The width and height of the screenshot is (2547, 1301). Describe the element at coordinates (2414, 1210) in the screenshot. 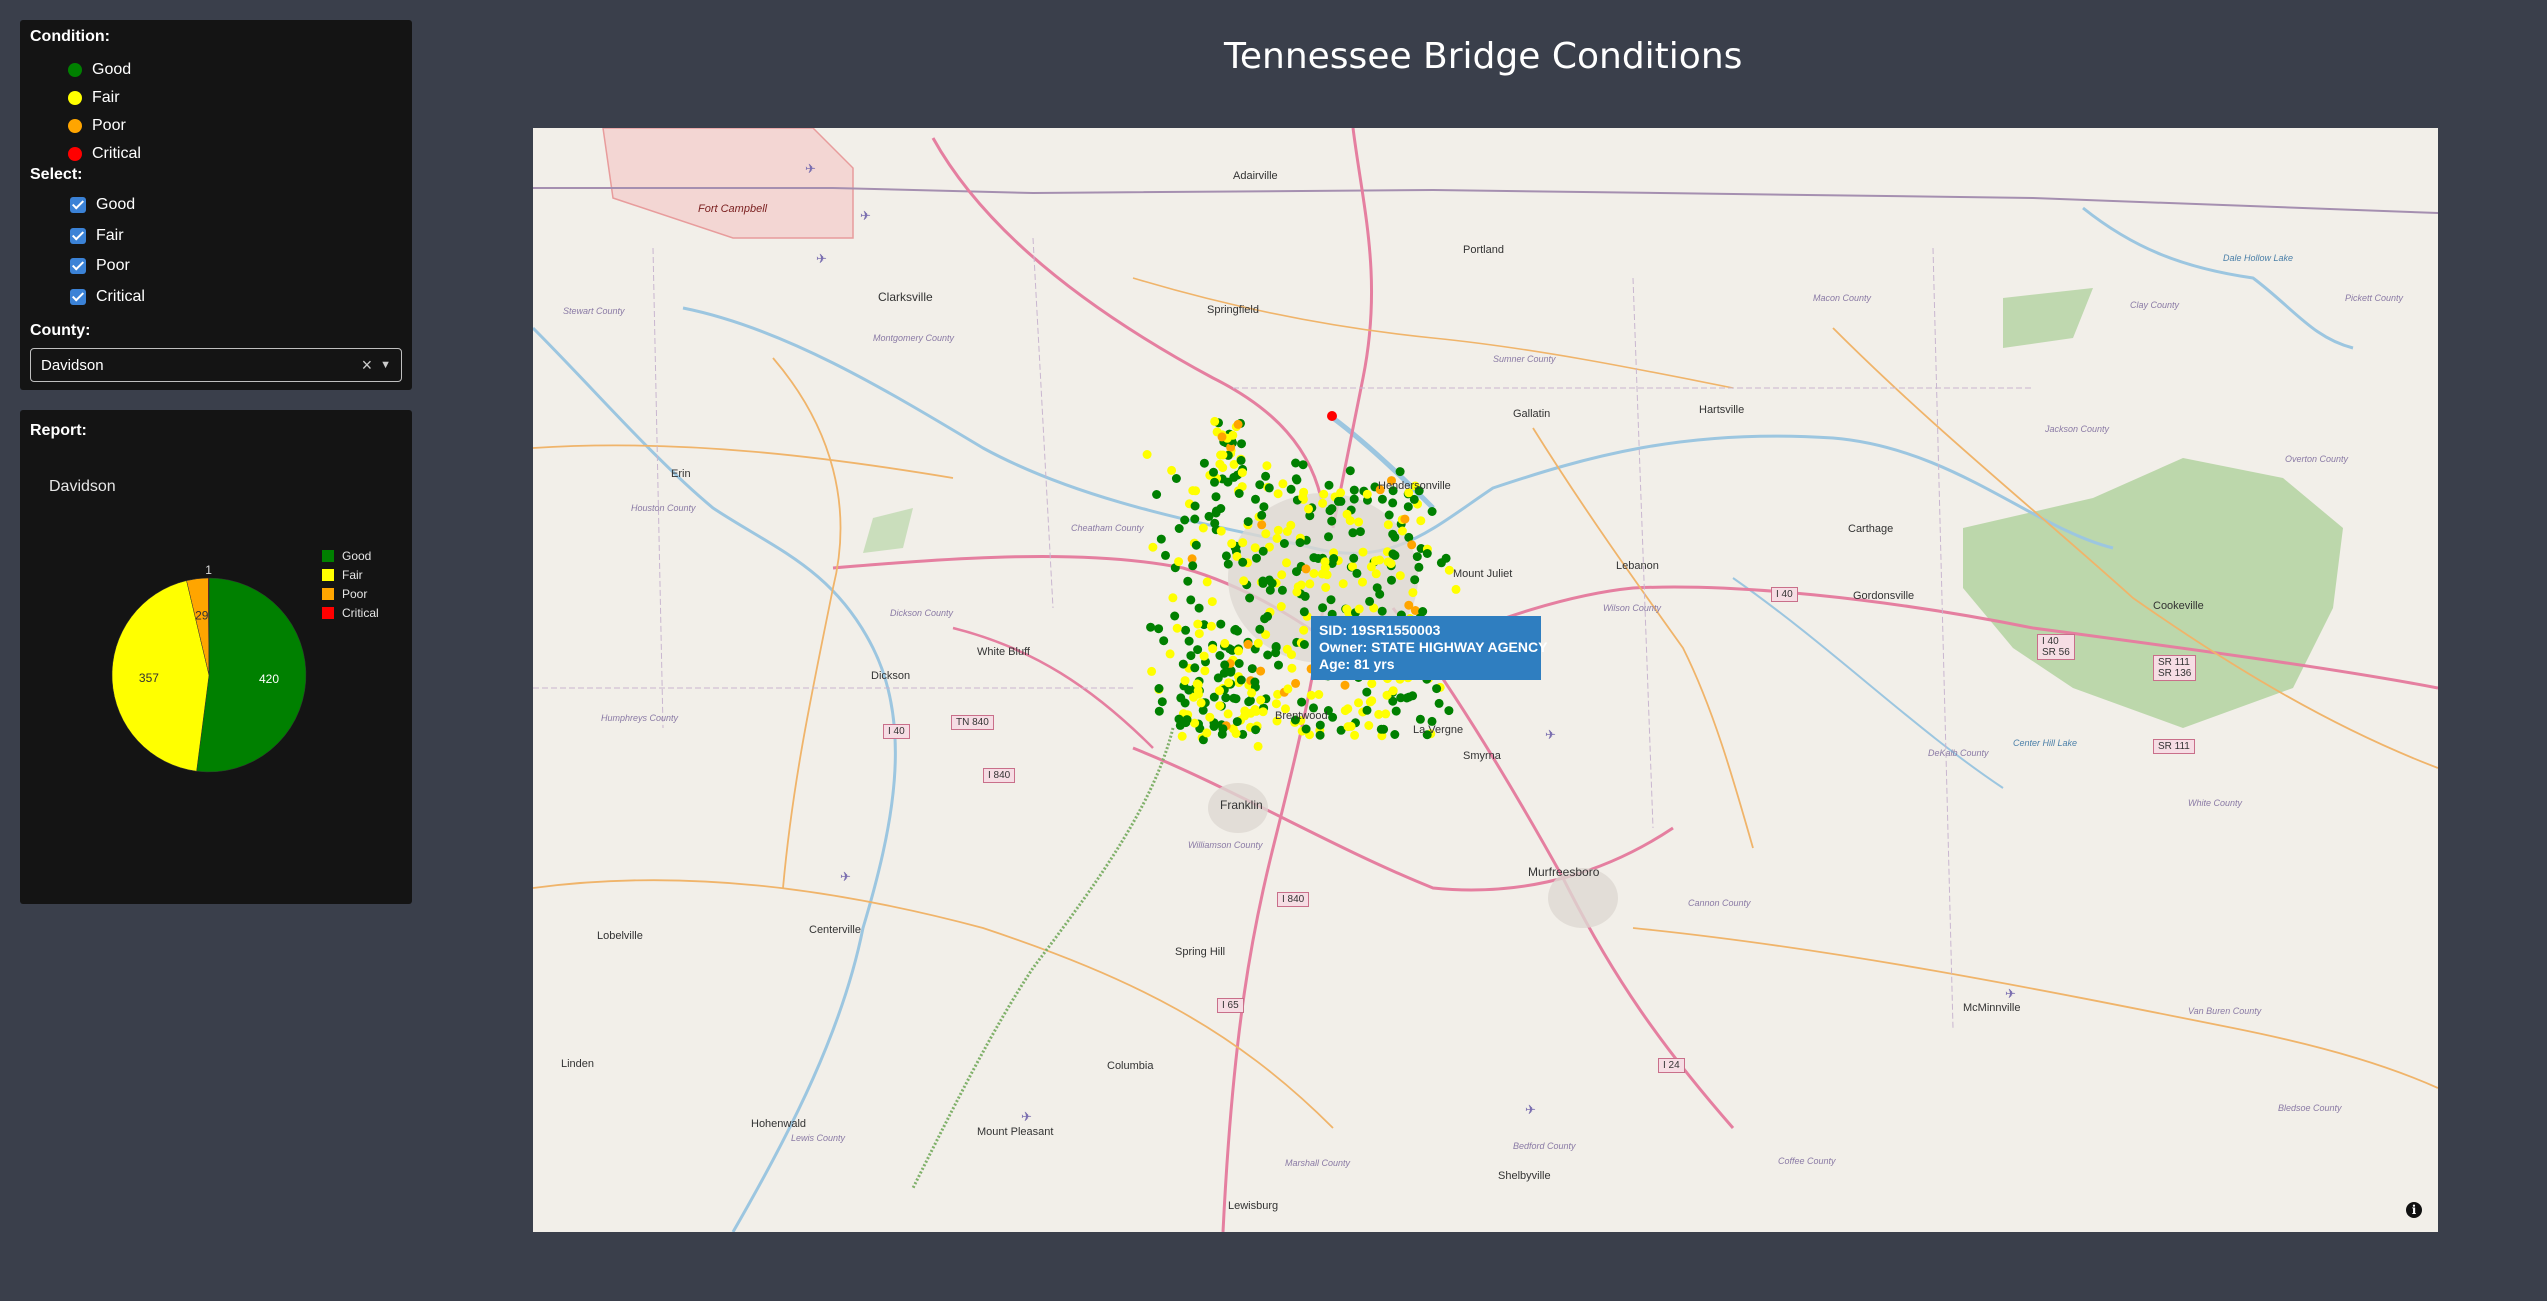

I see `attribution-info-icon: i` at that location.